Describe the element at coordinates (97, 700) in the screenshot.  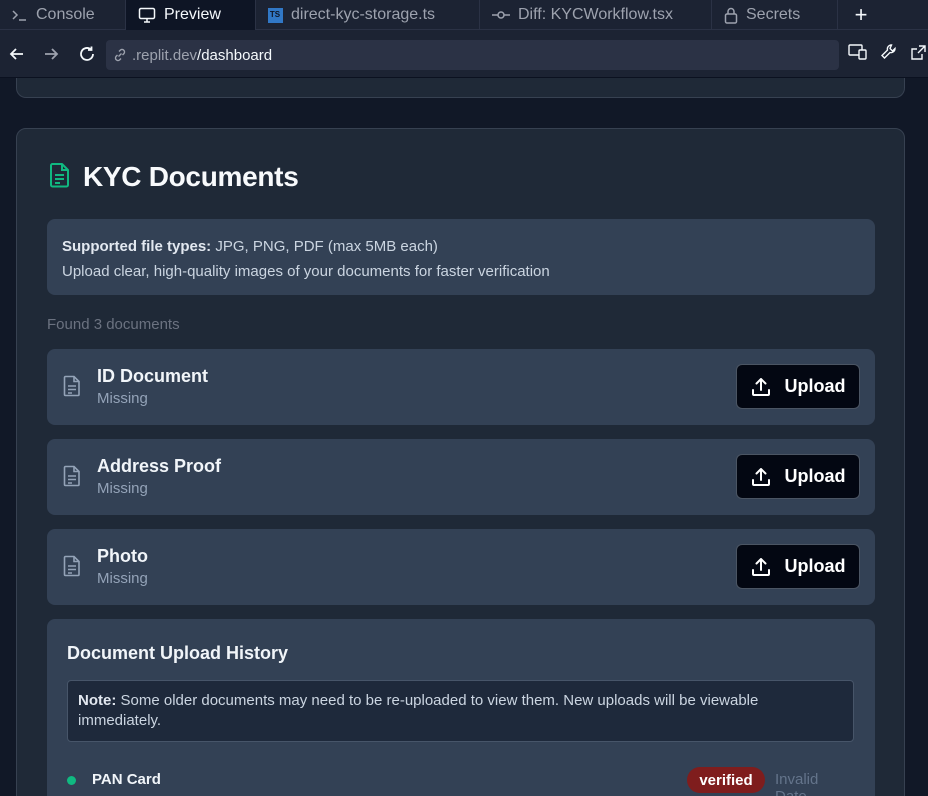
I see `note-label: Note:` at that location.